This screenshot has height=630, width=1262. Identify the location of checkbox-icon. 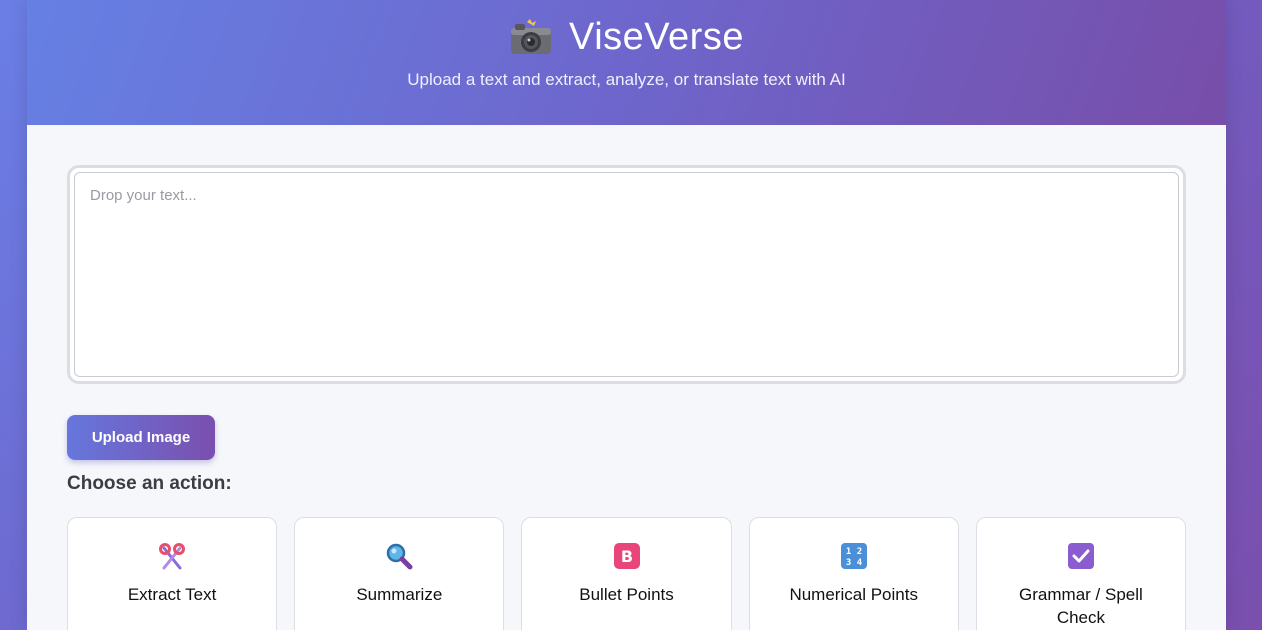
(1080, 556).